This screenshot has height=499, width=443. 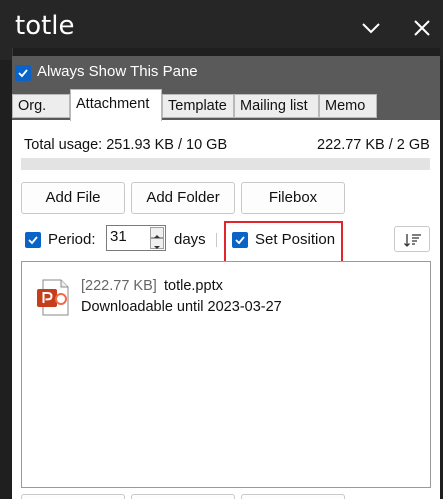 I want to click on tab-template: Template, so click(x=198, y=106).